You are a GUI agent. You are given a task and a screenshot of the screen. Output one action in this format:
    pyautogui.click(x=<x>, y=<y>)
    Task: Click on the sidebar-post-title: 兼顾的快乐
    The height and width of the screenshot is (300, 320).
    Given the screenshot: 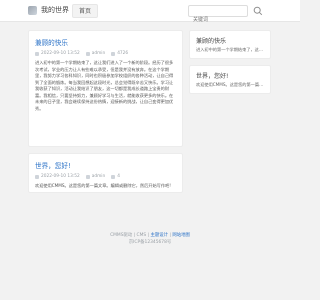 What is the action you would take?
    pyautogui.click(x=230, y=40)
    